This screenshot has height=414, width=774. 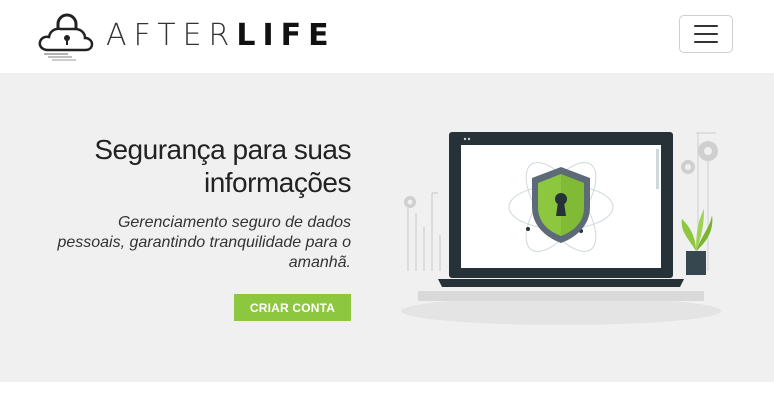 What do you see at coordinates (410, 202) in the screenshot?
I see `gear-icon` at bounding box center [410, 202].